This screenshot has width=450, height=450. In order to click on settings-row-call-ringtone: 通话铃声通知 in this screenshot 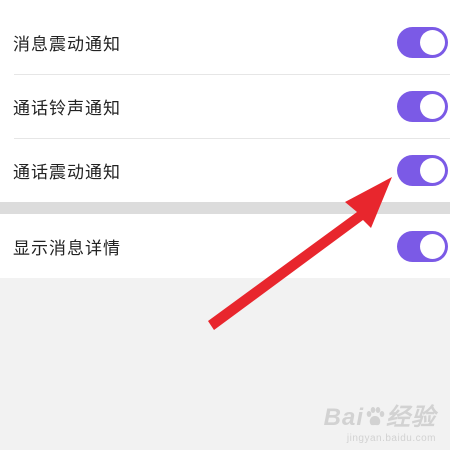, I will do `click(225, 106)`.